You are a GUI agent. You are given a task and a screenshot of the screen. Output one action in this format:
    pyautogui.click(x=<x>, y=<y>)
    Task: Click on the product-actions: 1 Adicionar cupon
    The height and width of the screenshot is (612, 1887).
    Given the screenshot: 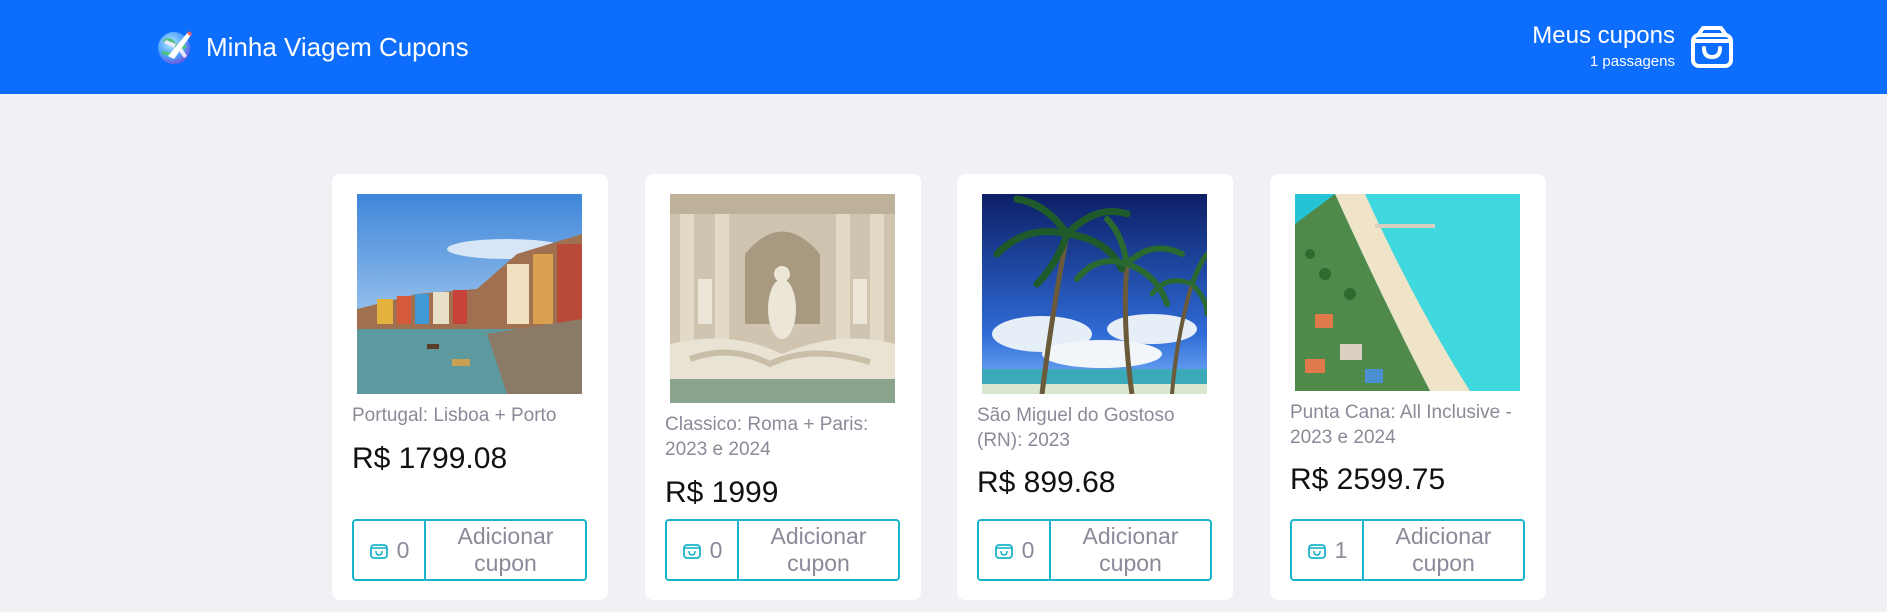 What is the action you would take?
    pyautogui.click(x=1407, y=550)
    